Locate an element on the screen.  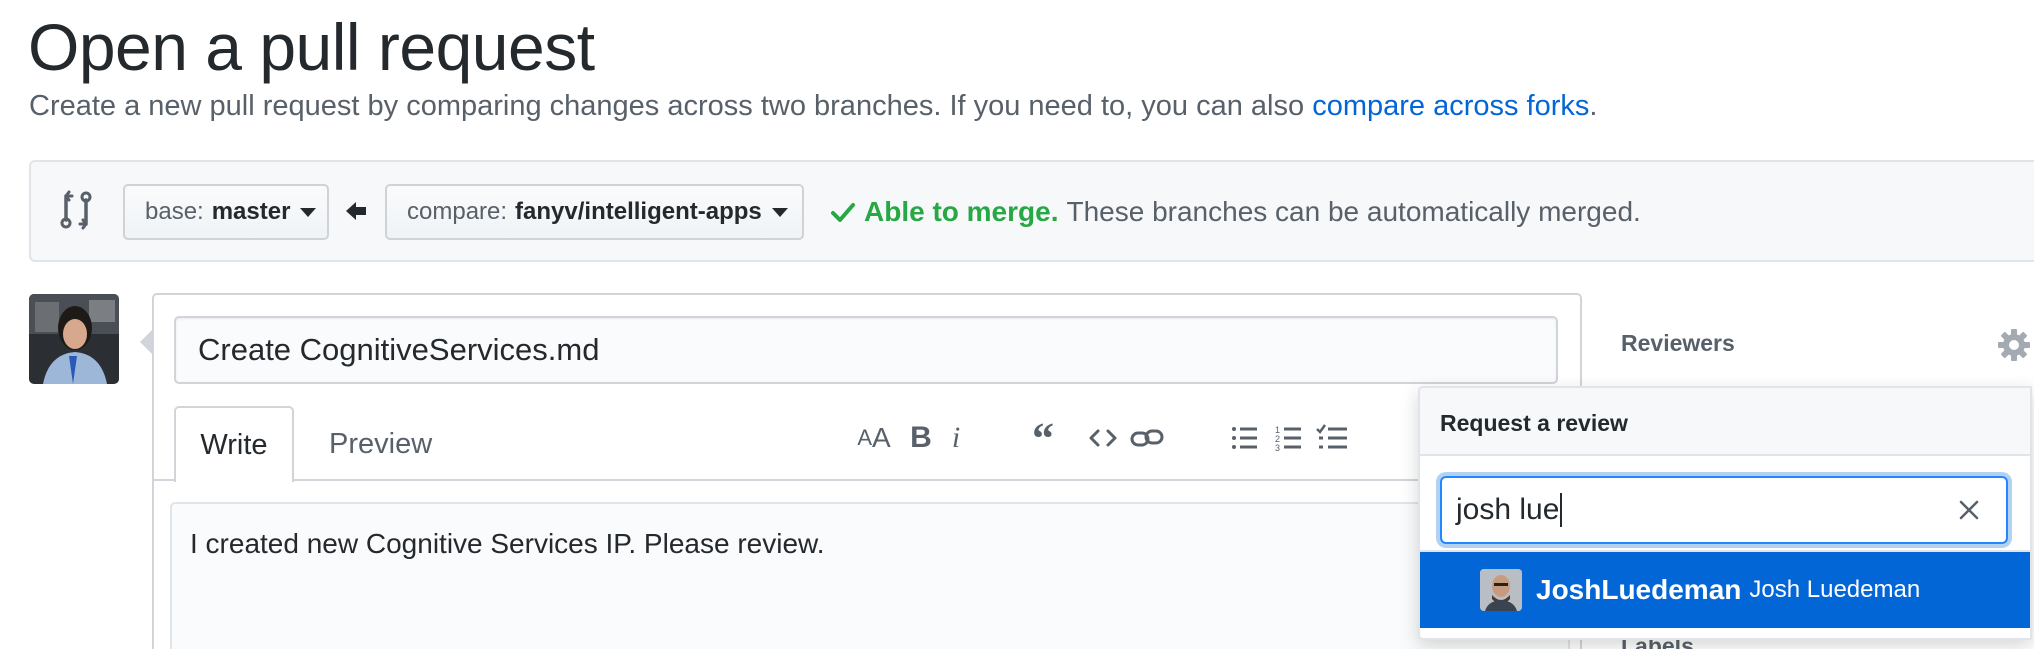
page-title: Open a pull request is located at coordinates (311, 47).